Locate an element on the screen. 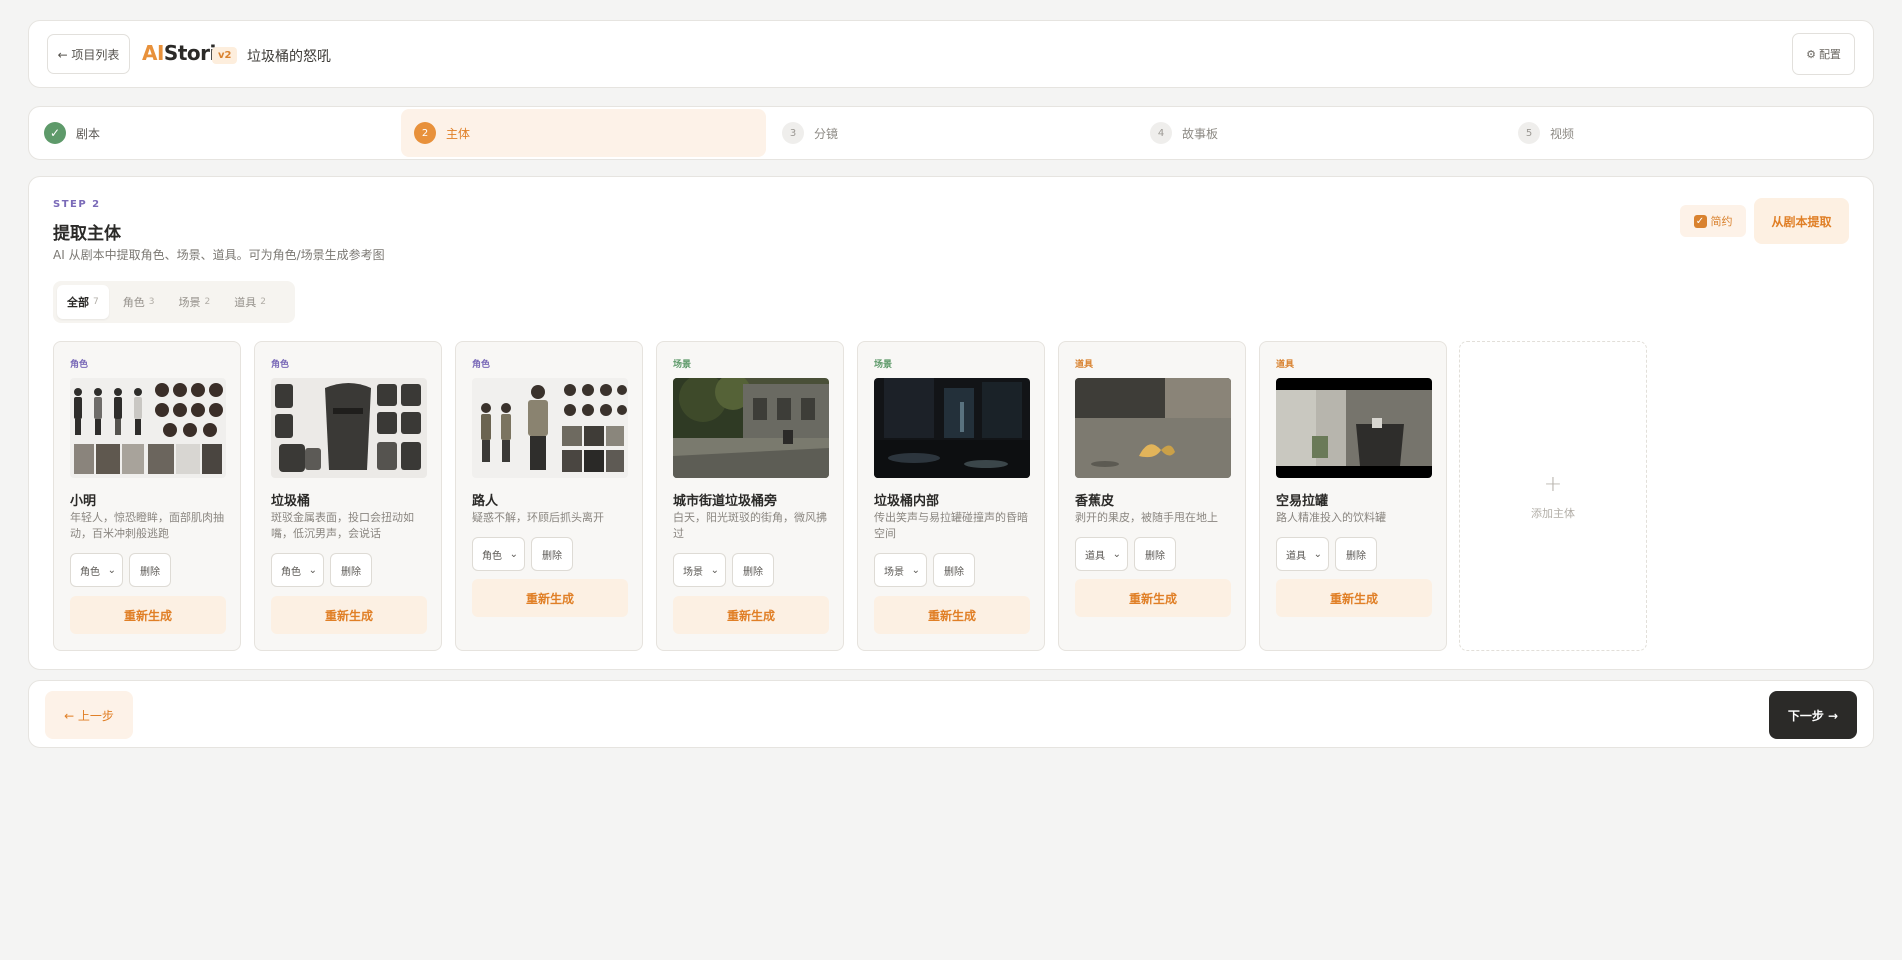 Image resolution: width=1902 pixels, height=960 pixels. subject-card: 场景 垃圾桶内部 传出笑声与易拉罐碰撞声的昏暗空间 场景 ⌄ 删除 重新生成 is located at coordinates (951, 496).